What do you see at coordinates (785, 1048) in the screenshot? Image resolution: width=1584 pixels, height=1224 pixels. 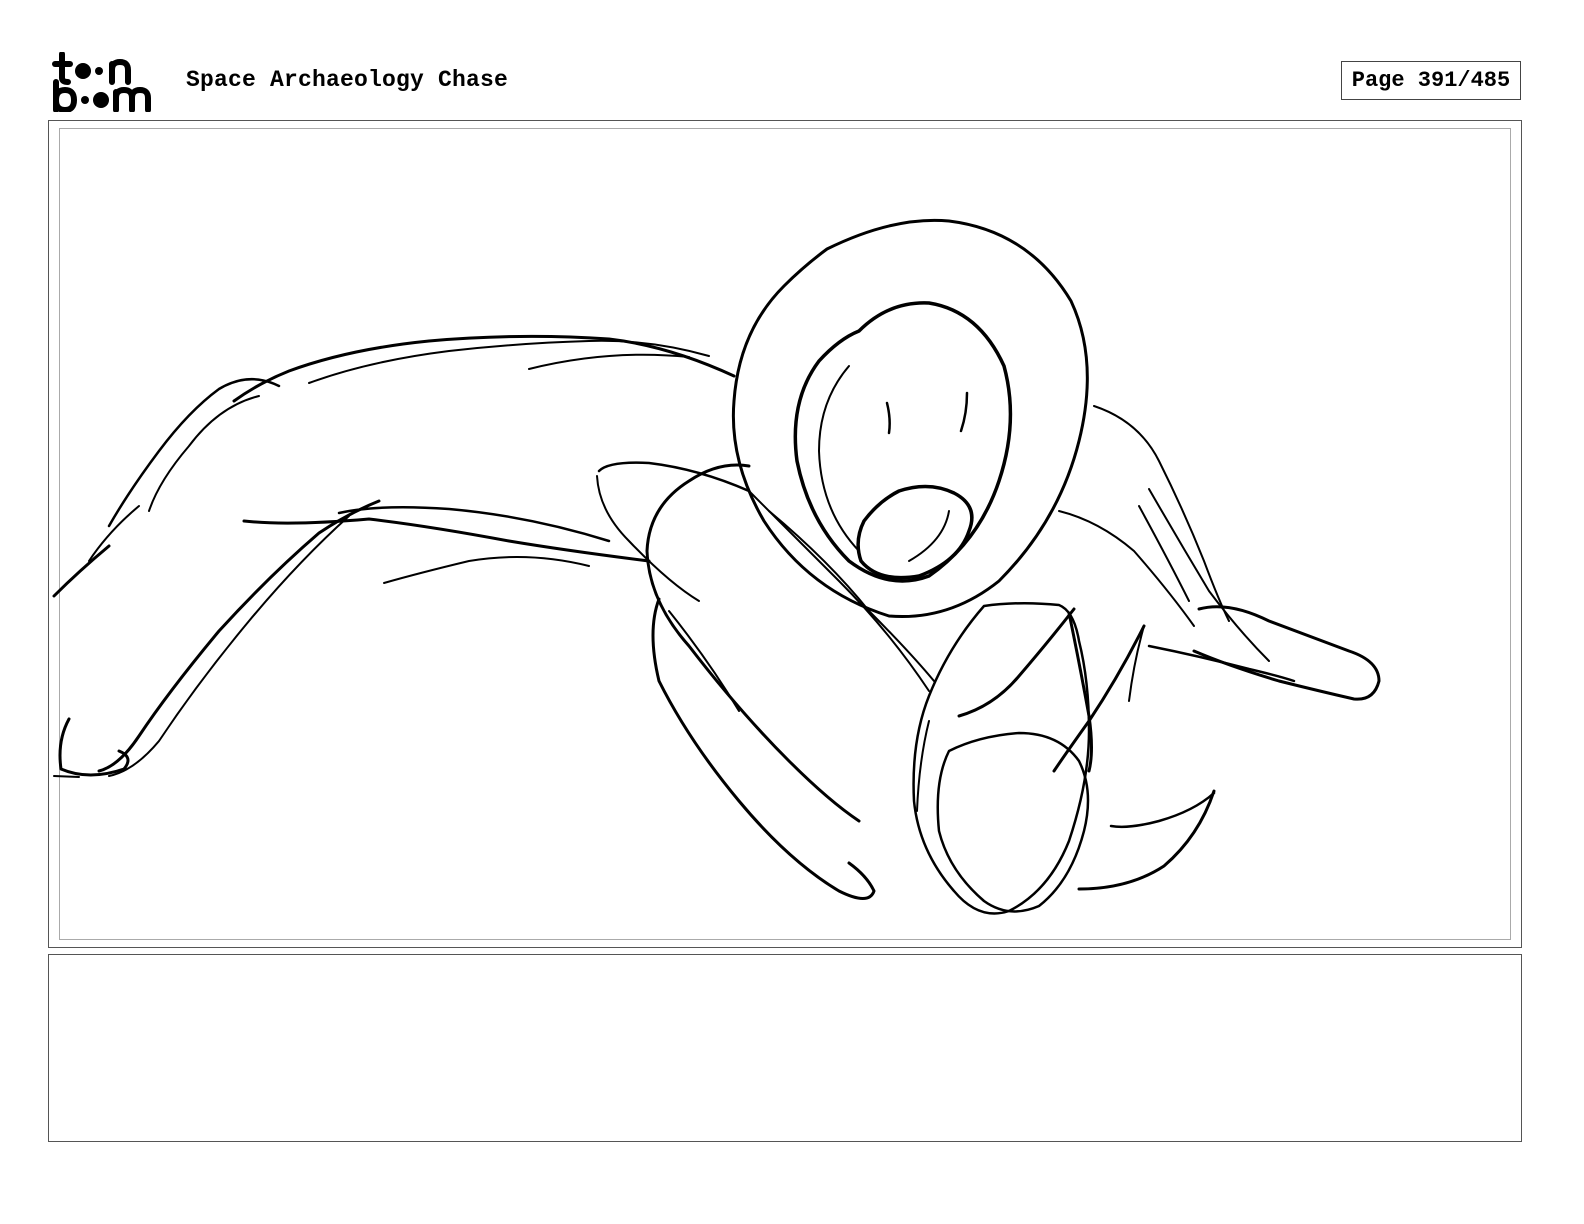 I see `panel-notes-box` at bounding box center [785, 1048].